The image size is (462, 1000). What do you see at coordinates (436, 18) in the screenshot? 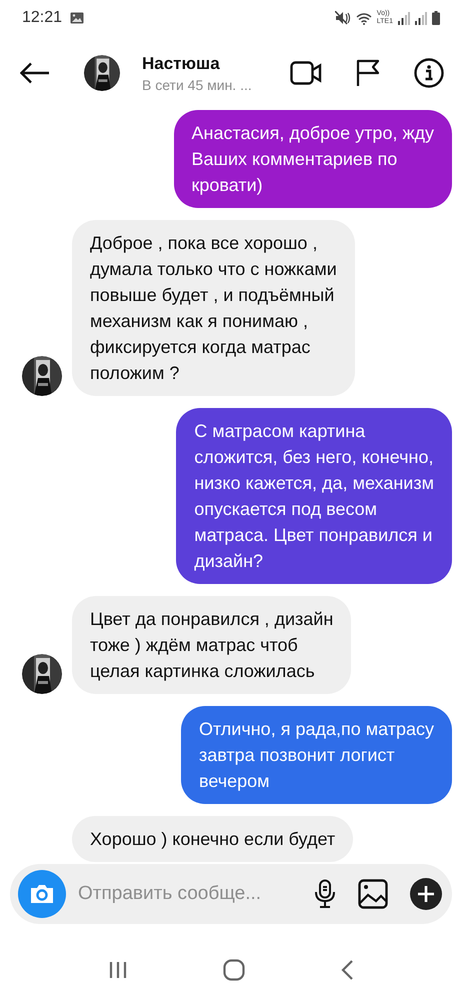
I see `battery-icon` at bounding box center [436, 18].